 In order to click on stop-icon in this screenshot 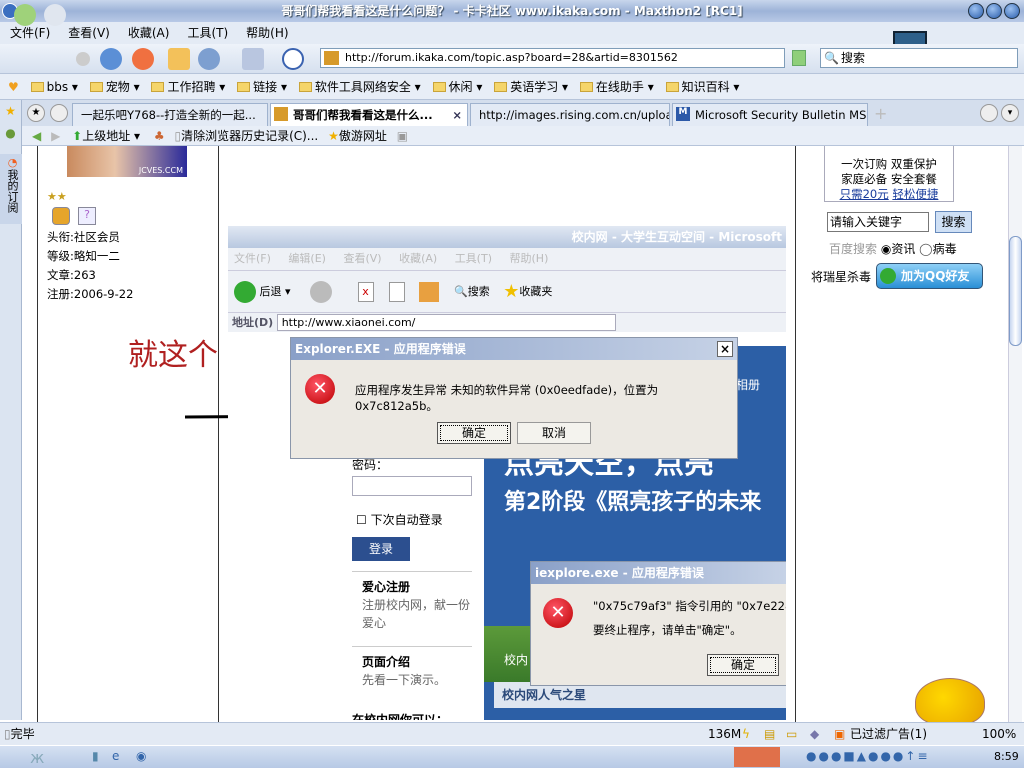, I will do `click(143, 59)`.